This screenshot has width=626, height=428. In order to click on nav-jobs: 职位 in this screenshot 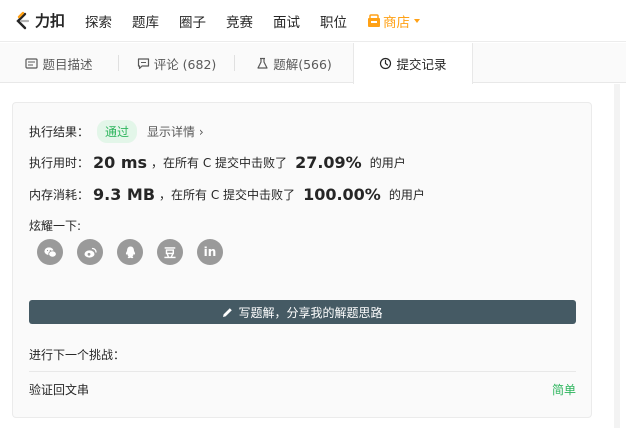, I will do `click(333, 21)`.